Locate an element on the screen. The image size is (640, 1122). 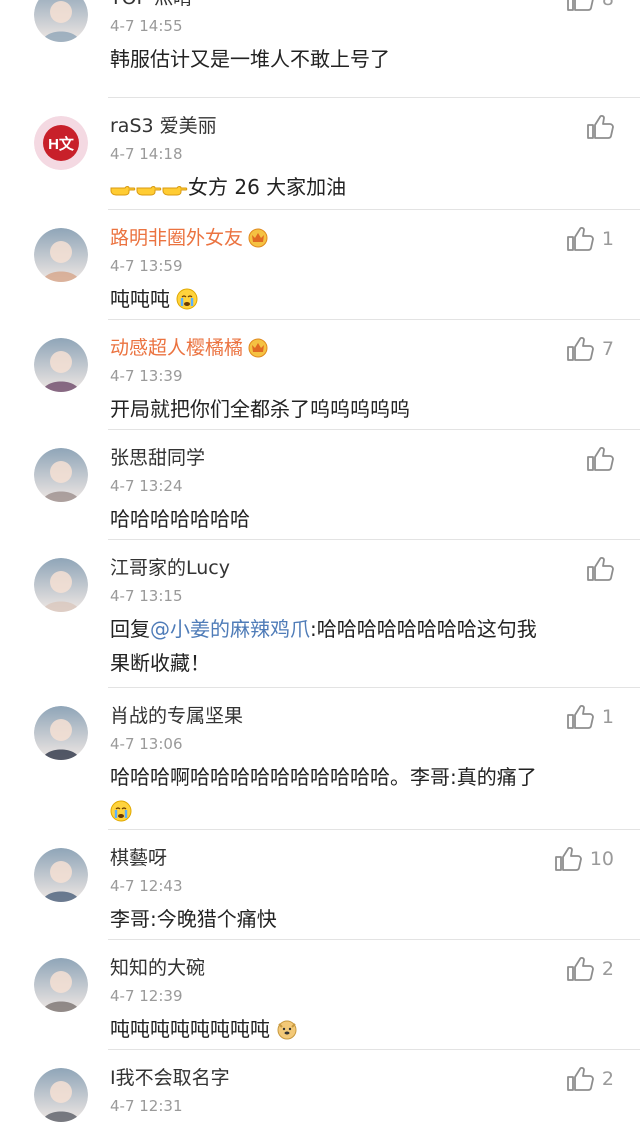
comment-text: 女方 26 大家加油 is located at coordinates (362, 189).